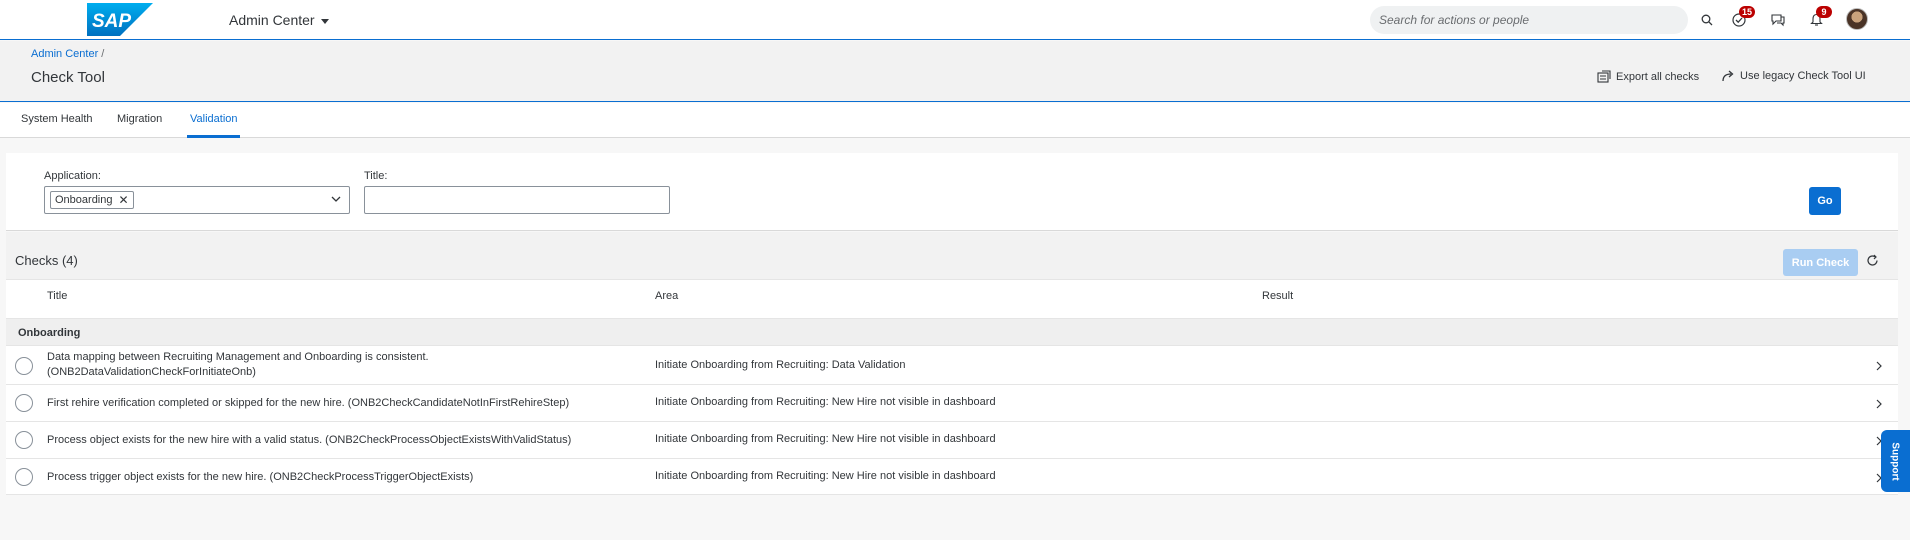  What do you see at coordinates (955, 120) in the screenshot?
I see `tab-bar: System Health Migration Validation` at bounding box center [955, 120].